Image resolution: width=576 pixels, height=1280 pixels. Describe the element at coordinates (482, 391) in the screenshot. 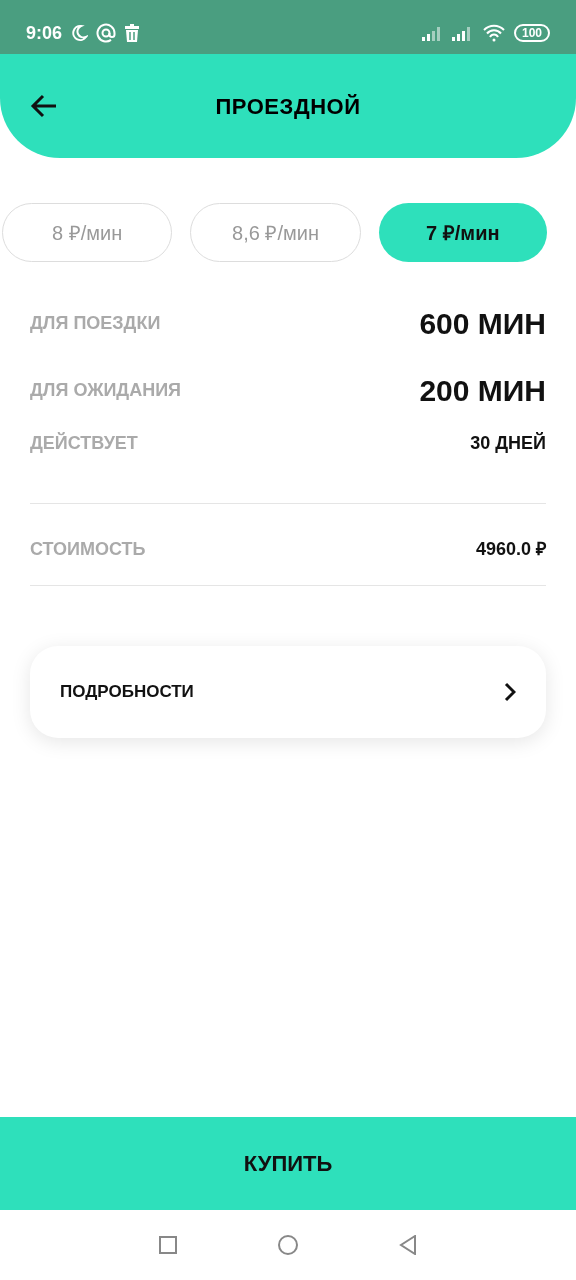

I see `detail-value: 200 МИН` at that location.